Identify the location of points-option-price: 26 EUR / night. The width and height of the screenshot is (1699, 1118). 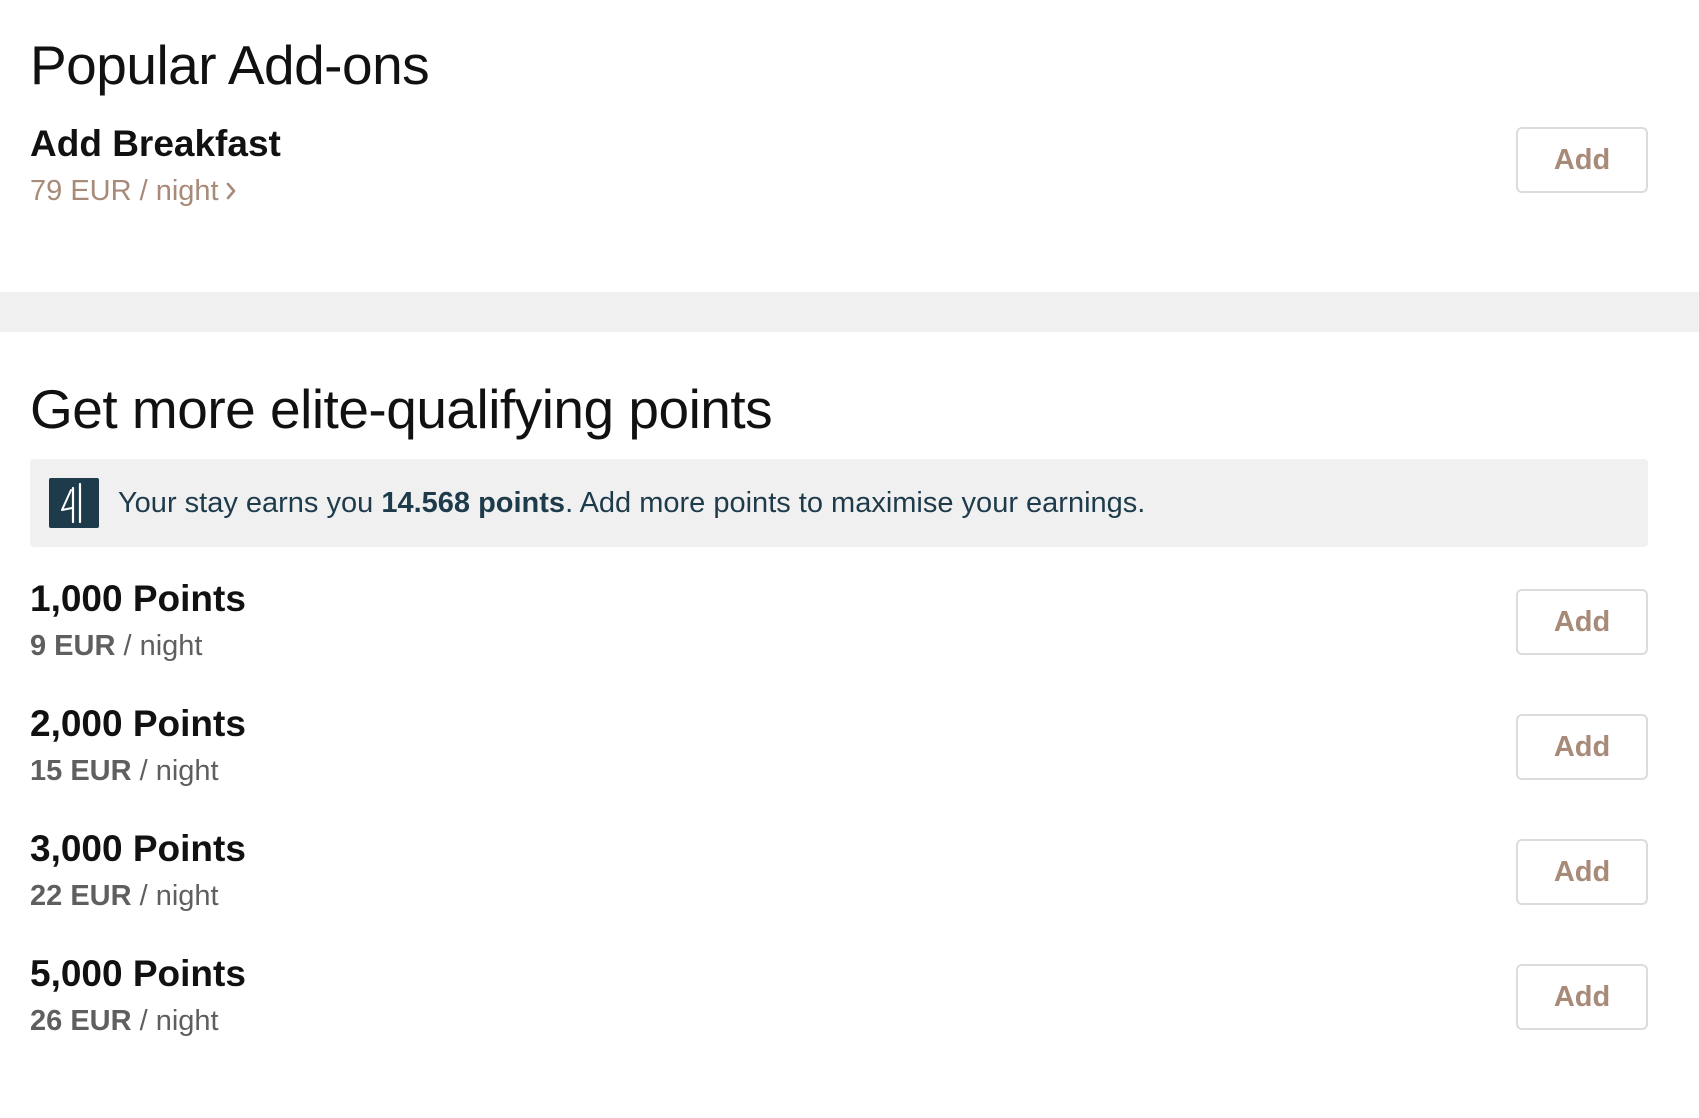
(124, 1021).